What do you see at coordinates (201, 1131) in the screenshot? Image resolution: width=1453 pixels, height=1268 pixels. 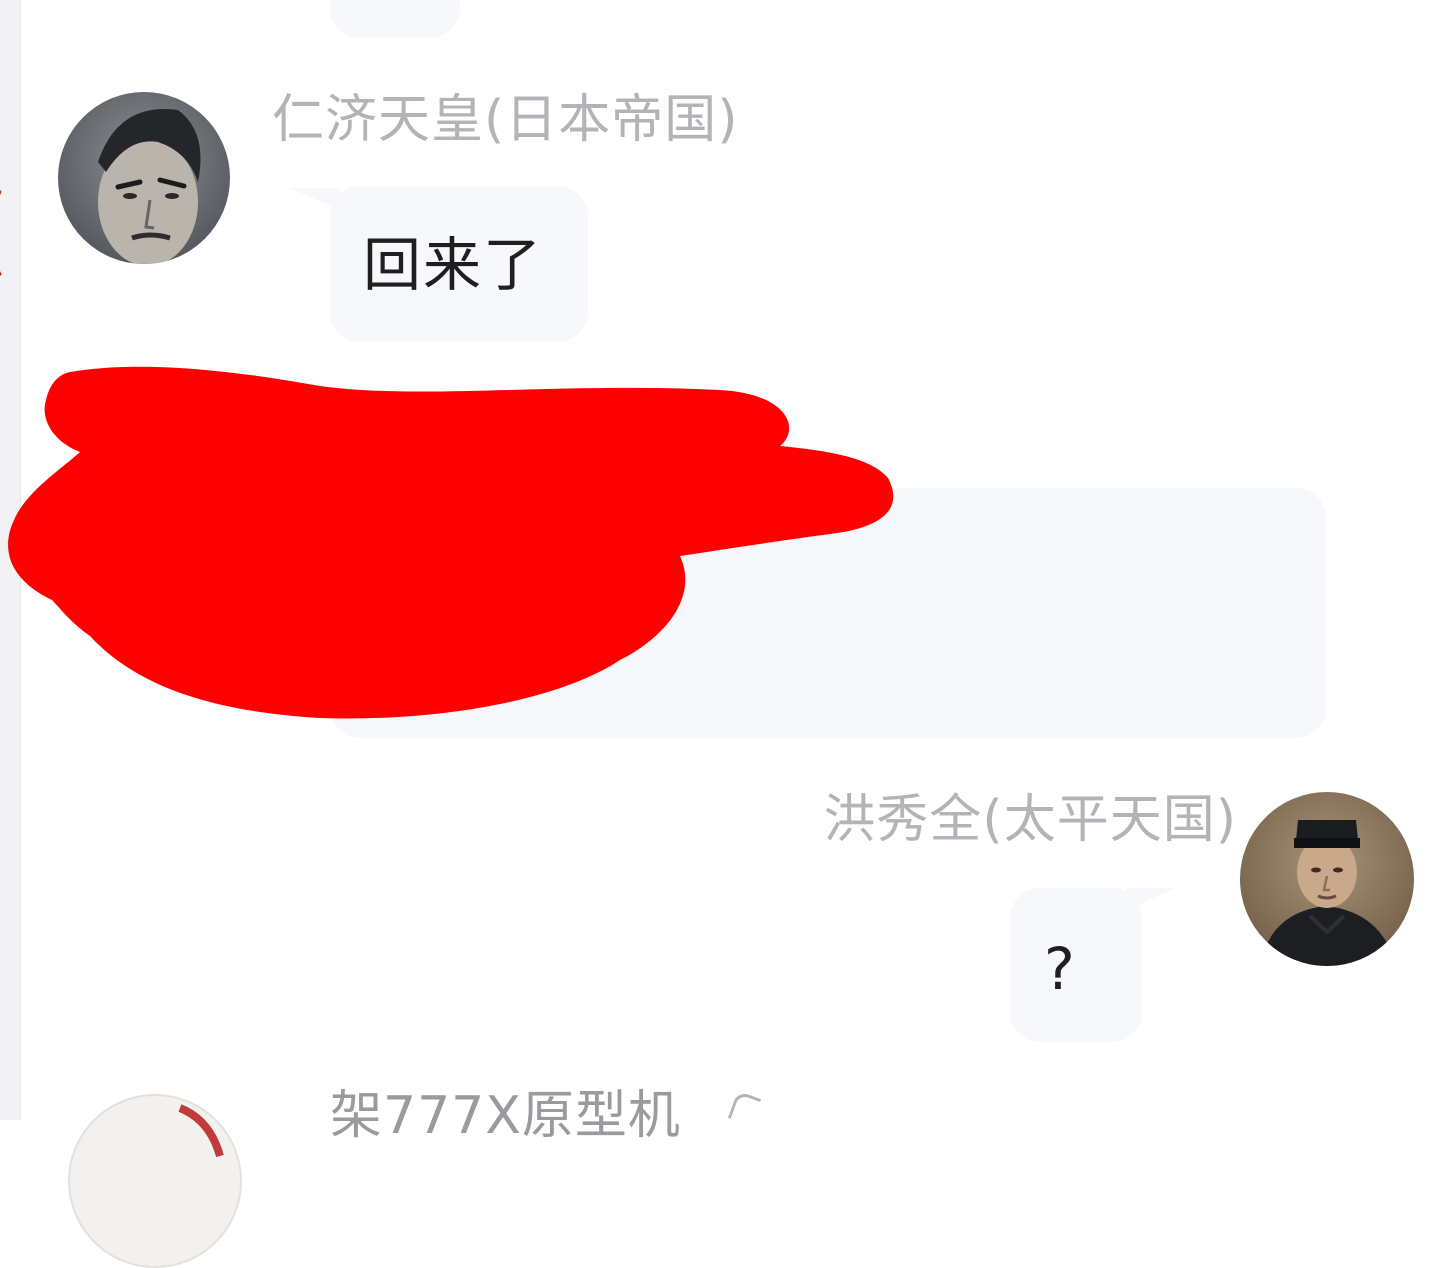 I see `partial-avatar-icon` at bounding box center [201, 1131].